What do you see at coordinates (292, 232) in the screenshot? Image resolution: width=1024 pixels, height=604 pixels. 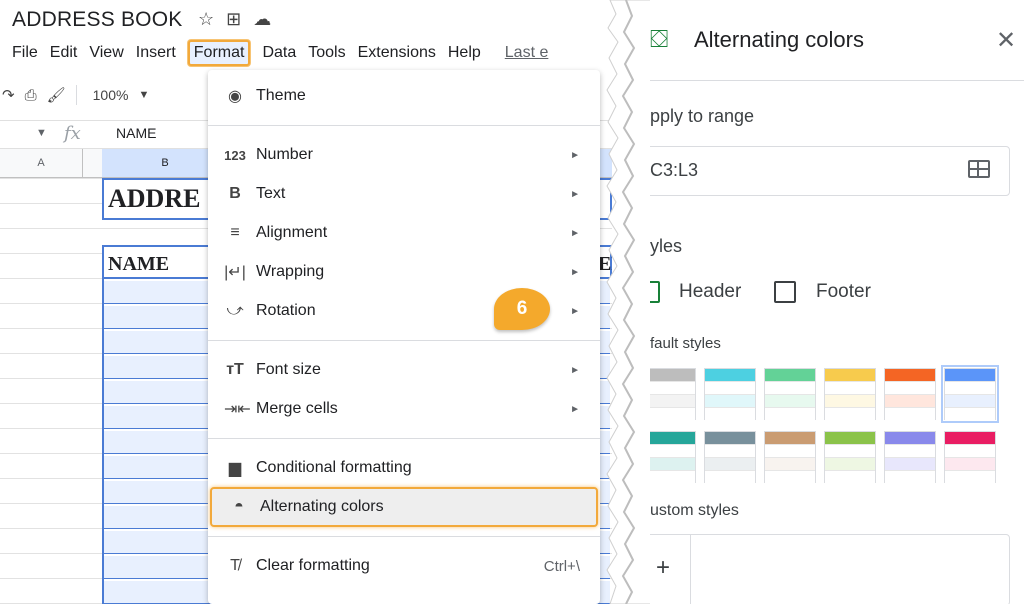 I see `menu-item-label: Alignment` at bounding box center [292, 232].